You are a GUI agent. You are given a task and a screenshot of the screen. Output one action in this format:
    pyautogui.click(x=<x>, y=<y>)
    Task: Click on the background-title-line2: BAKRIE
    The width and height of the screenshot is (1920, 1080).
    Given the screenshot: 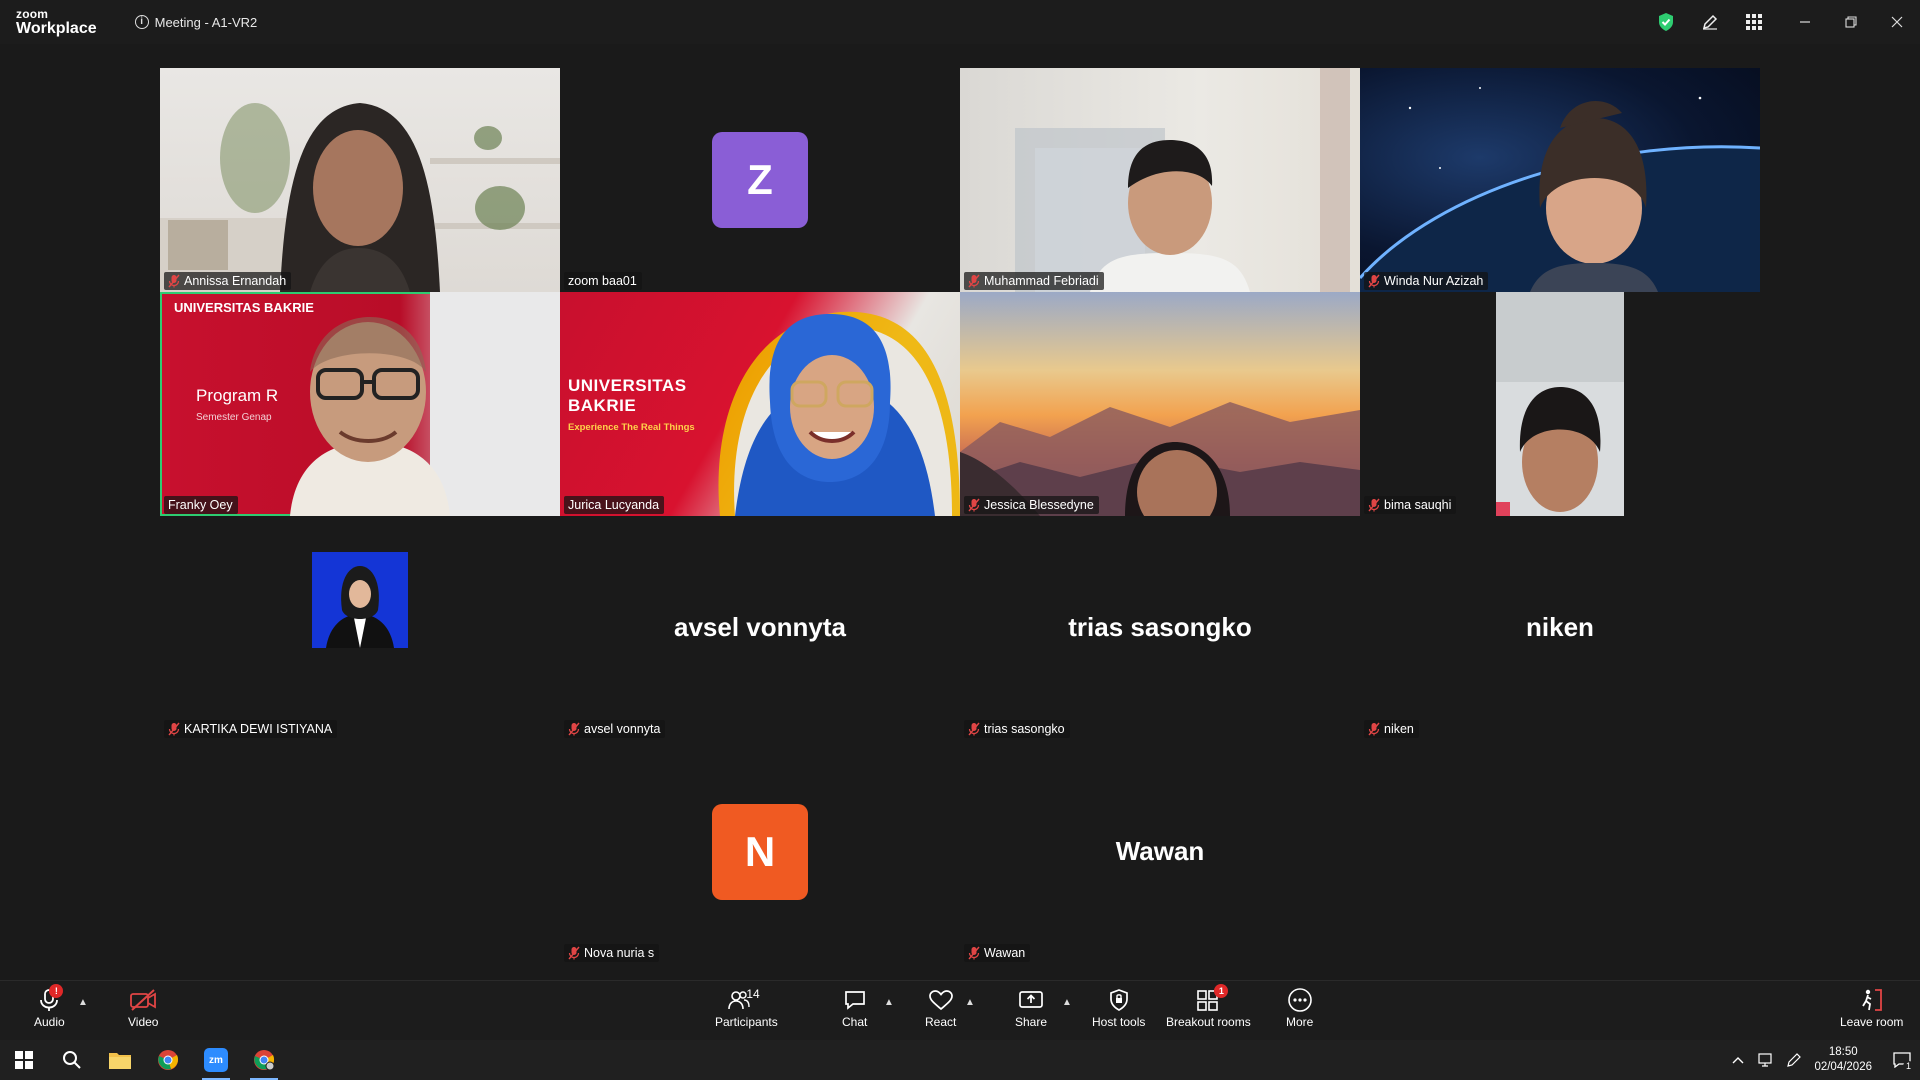 What is the action you would take?
    pyautogui.click(x=602, y=405)
    